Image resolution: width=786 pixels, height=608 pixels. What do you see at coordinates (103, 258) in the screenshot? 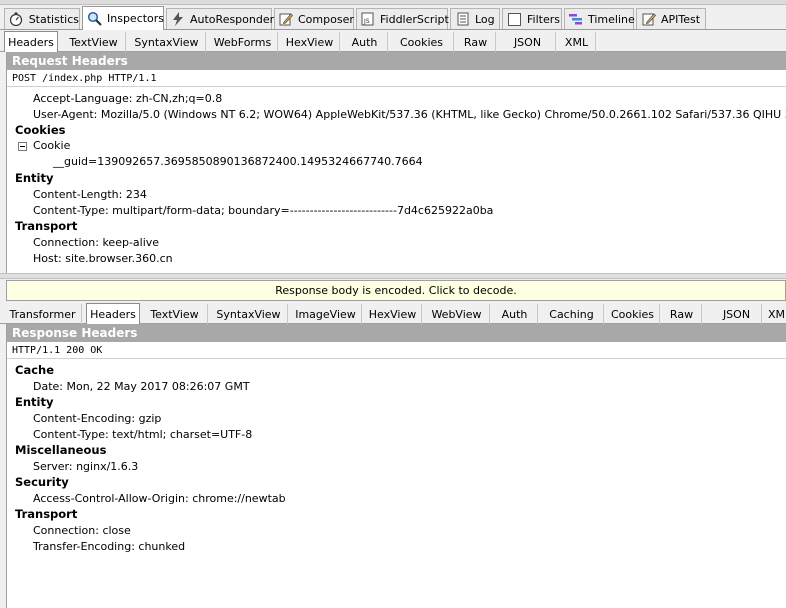
I see `header-host: Host: site.browser.360.cn` at bounding box center [103, 258].